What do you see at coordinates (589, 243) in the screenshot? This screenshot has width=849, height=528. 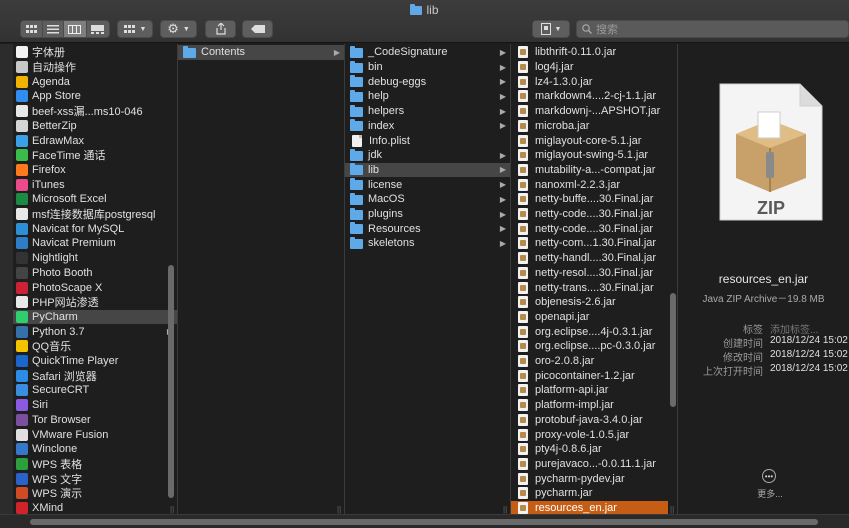 I see `jar-file-item: netty-com...1.30.Final.jar` at bounding box center [589, 243].